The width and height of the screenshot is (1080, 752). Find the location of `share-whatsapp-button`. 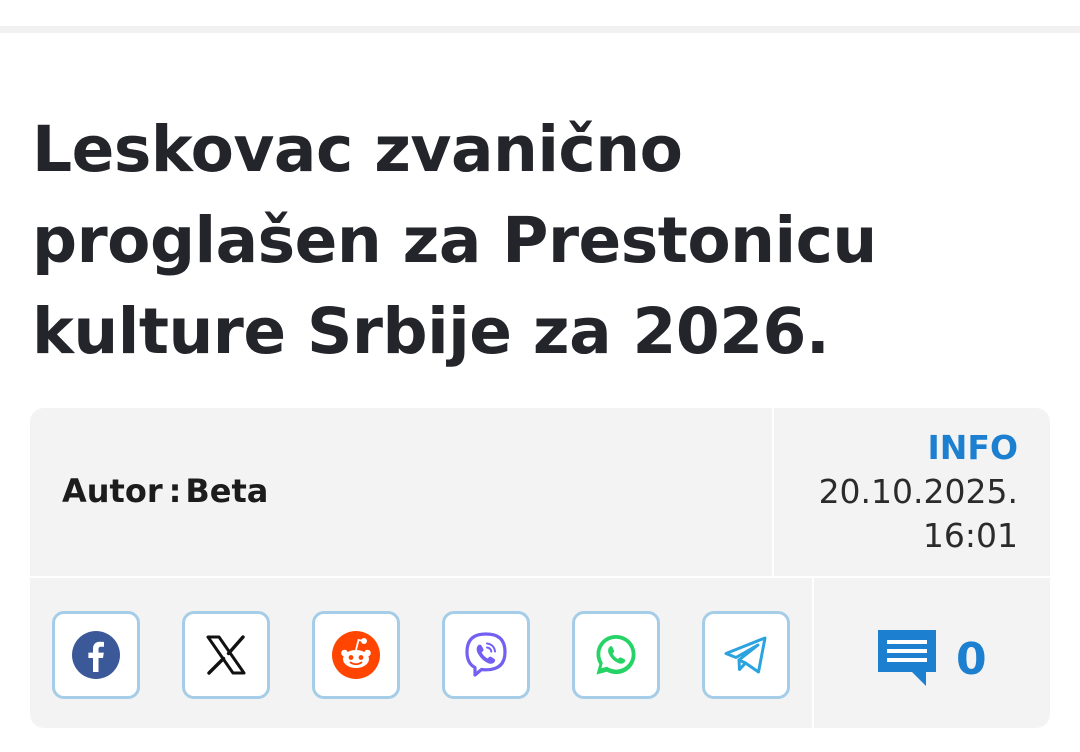

share-whatsapp-button is located at coordinates (616, 655).